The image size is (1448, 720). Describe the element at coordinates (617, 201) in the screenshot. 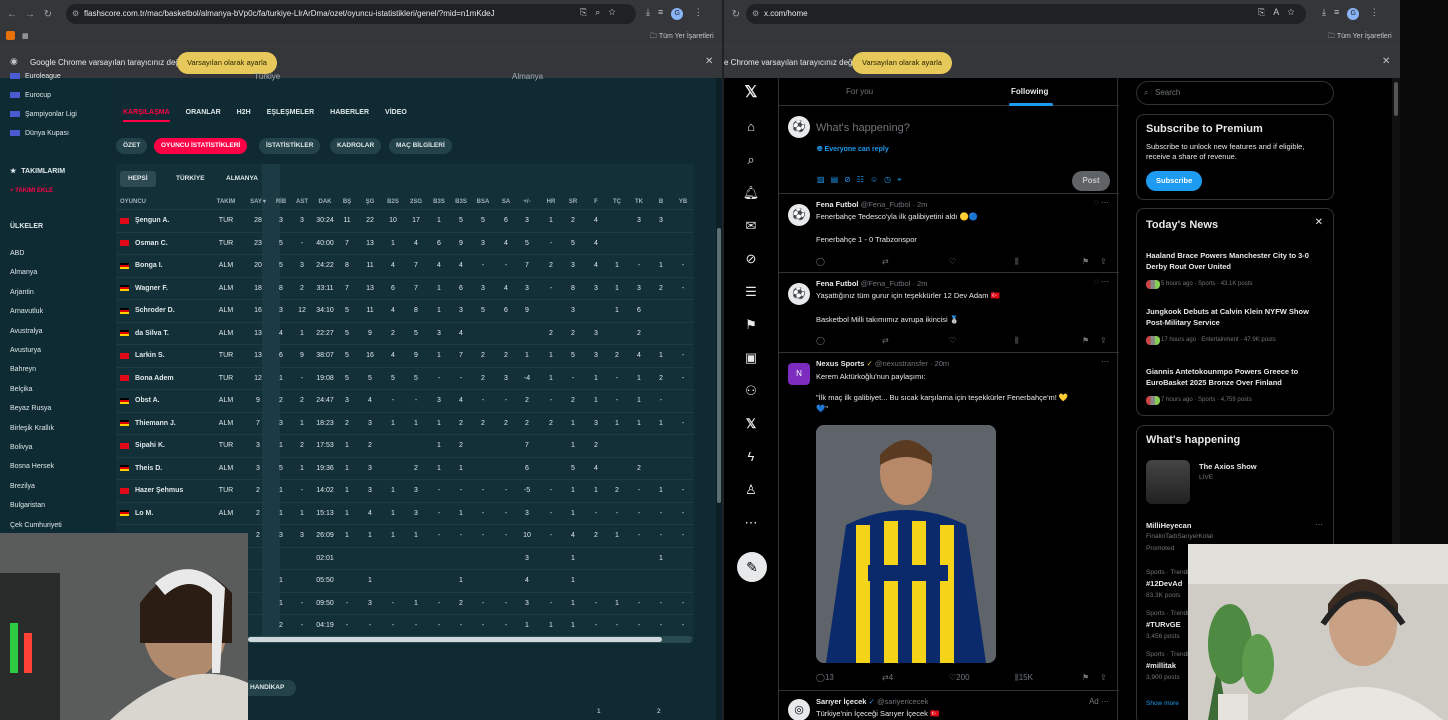

I see `column-header: TÇ` at that location.